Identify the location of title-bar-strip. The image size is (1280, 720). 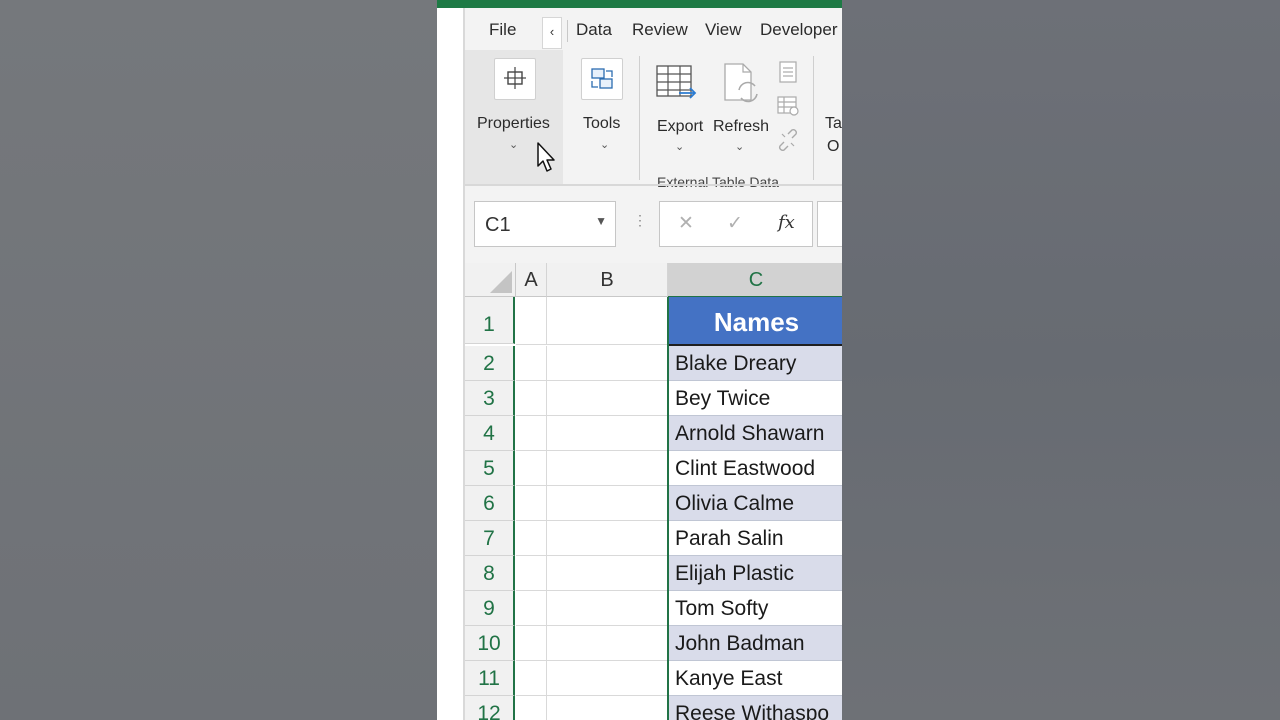
(639, 4).